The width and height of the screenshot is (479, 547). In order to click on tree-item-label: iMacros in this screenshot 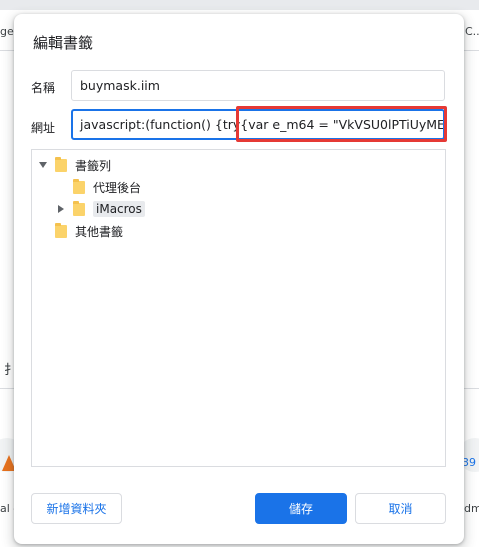, I will do `click(119, 209)`.